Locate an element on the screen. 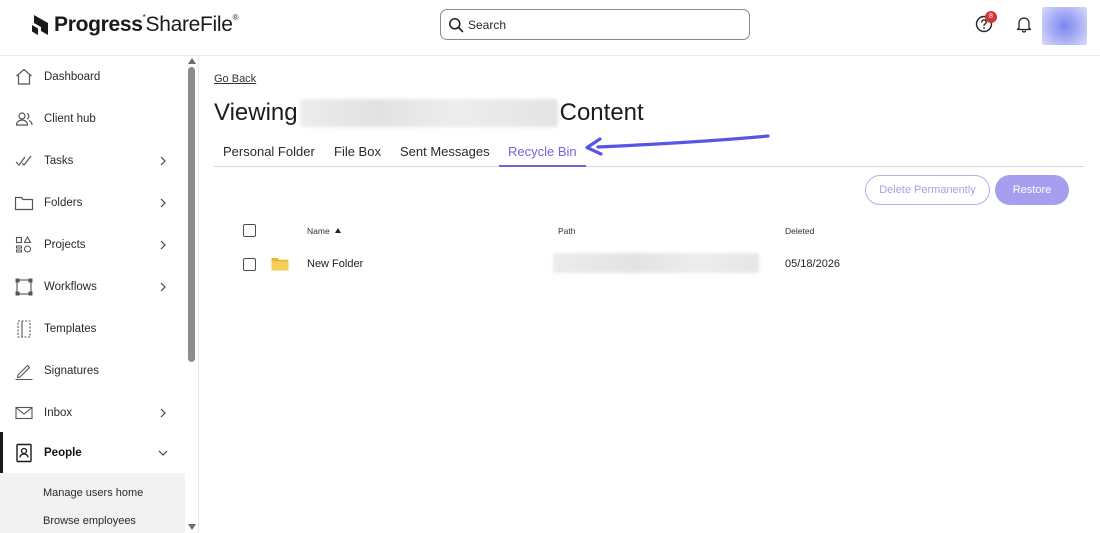 The width and height of the screenshot is (1100, 533). scroll-down-arrow-icon is located at coordinates (192, 527).